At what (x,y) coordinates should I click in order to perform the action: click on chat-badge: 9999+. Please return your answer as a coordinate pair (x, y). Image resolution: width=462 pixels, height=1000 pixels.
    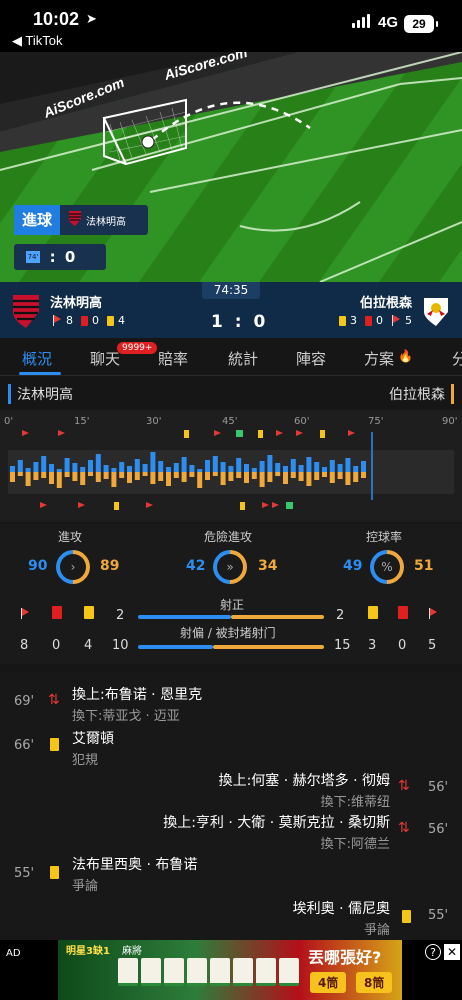
    Looking at the image, I should click on (137, 348).